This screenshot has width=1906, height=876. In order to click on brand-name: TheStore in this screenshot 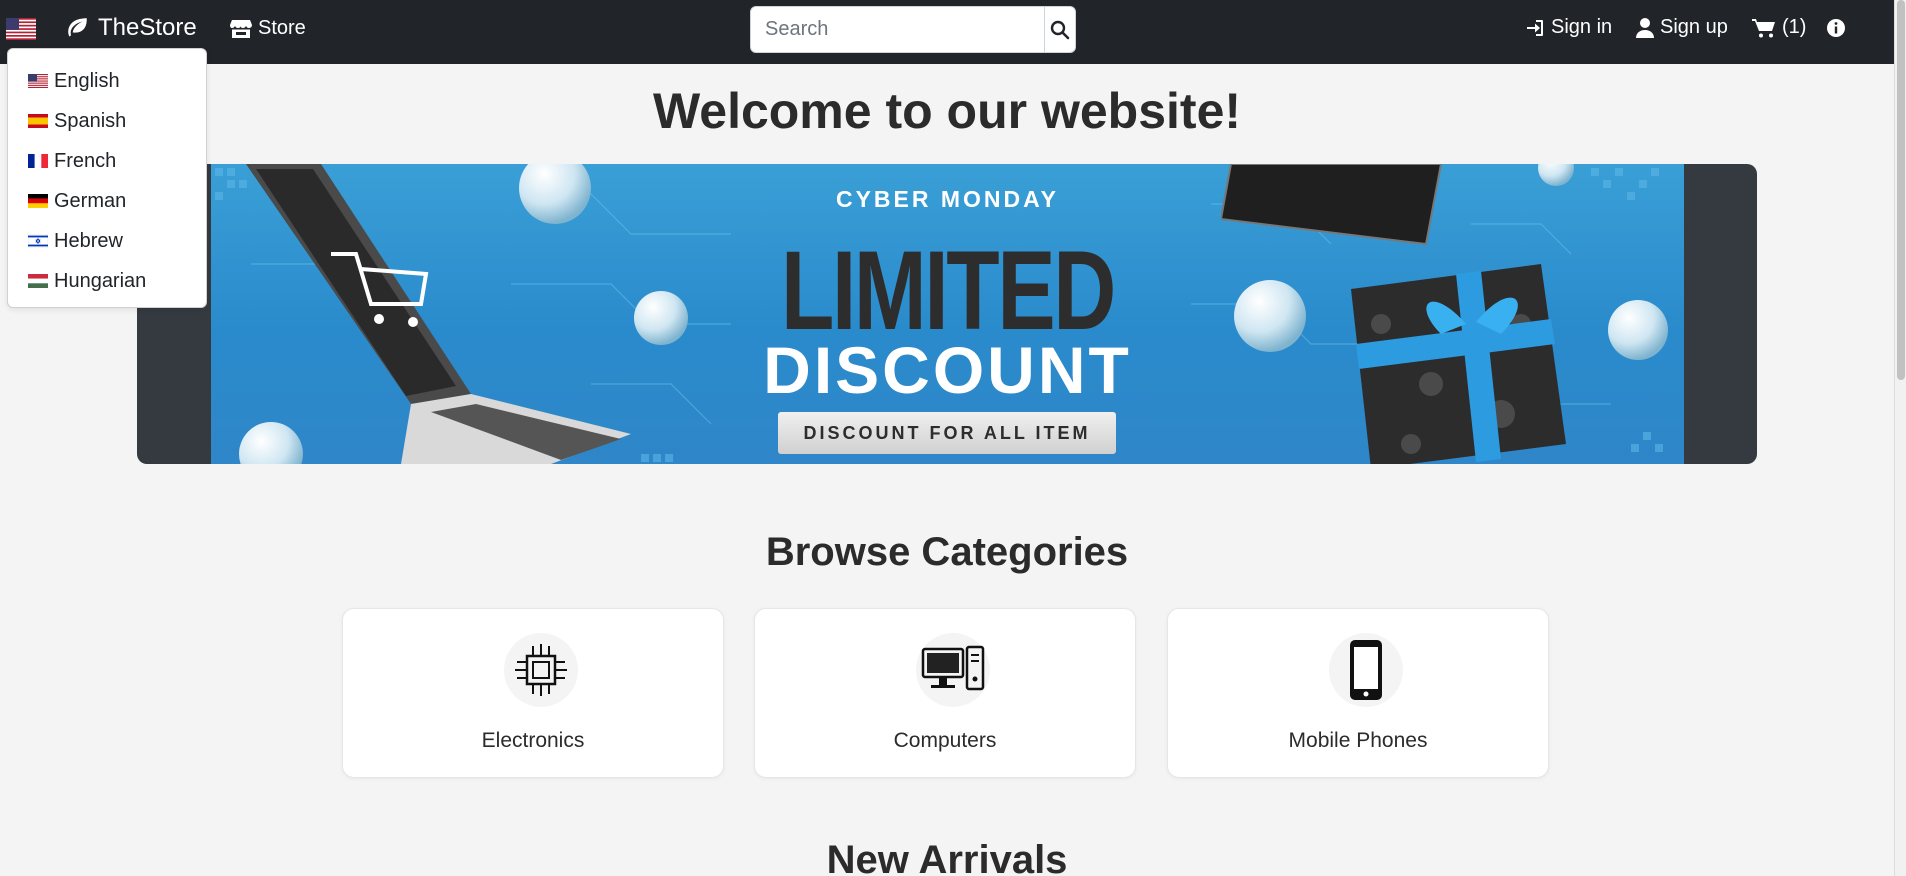, I will do `click(147, 27)`.